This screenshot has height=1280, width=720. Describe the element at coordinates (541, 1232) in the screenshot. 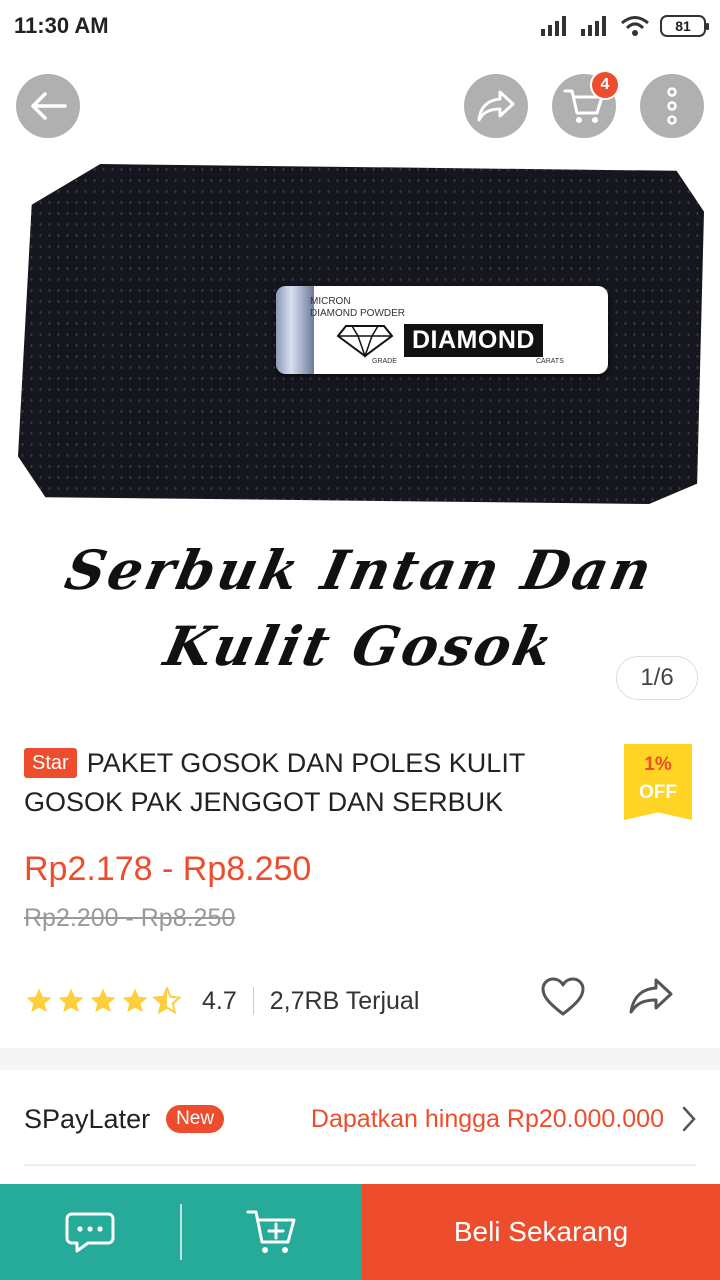

I see `buy-now-button: Beli Sekarang` at that location.